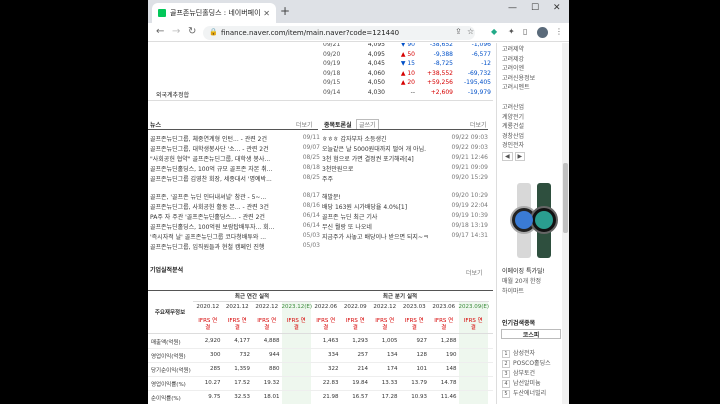 This screenshot has height=404, width=720. What do you see at coordinates (511, 32) in the screenshot?
I see `puzzle-extensions-icon: ✦` at bounding box center [511, 32].